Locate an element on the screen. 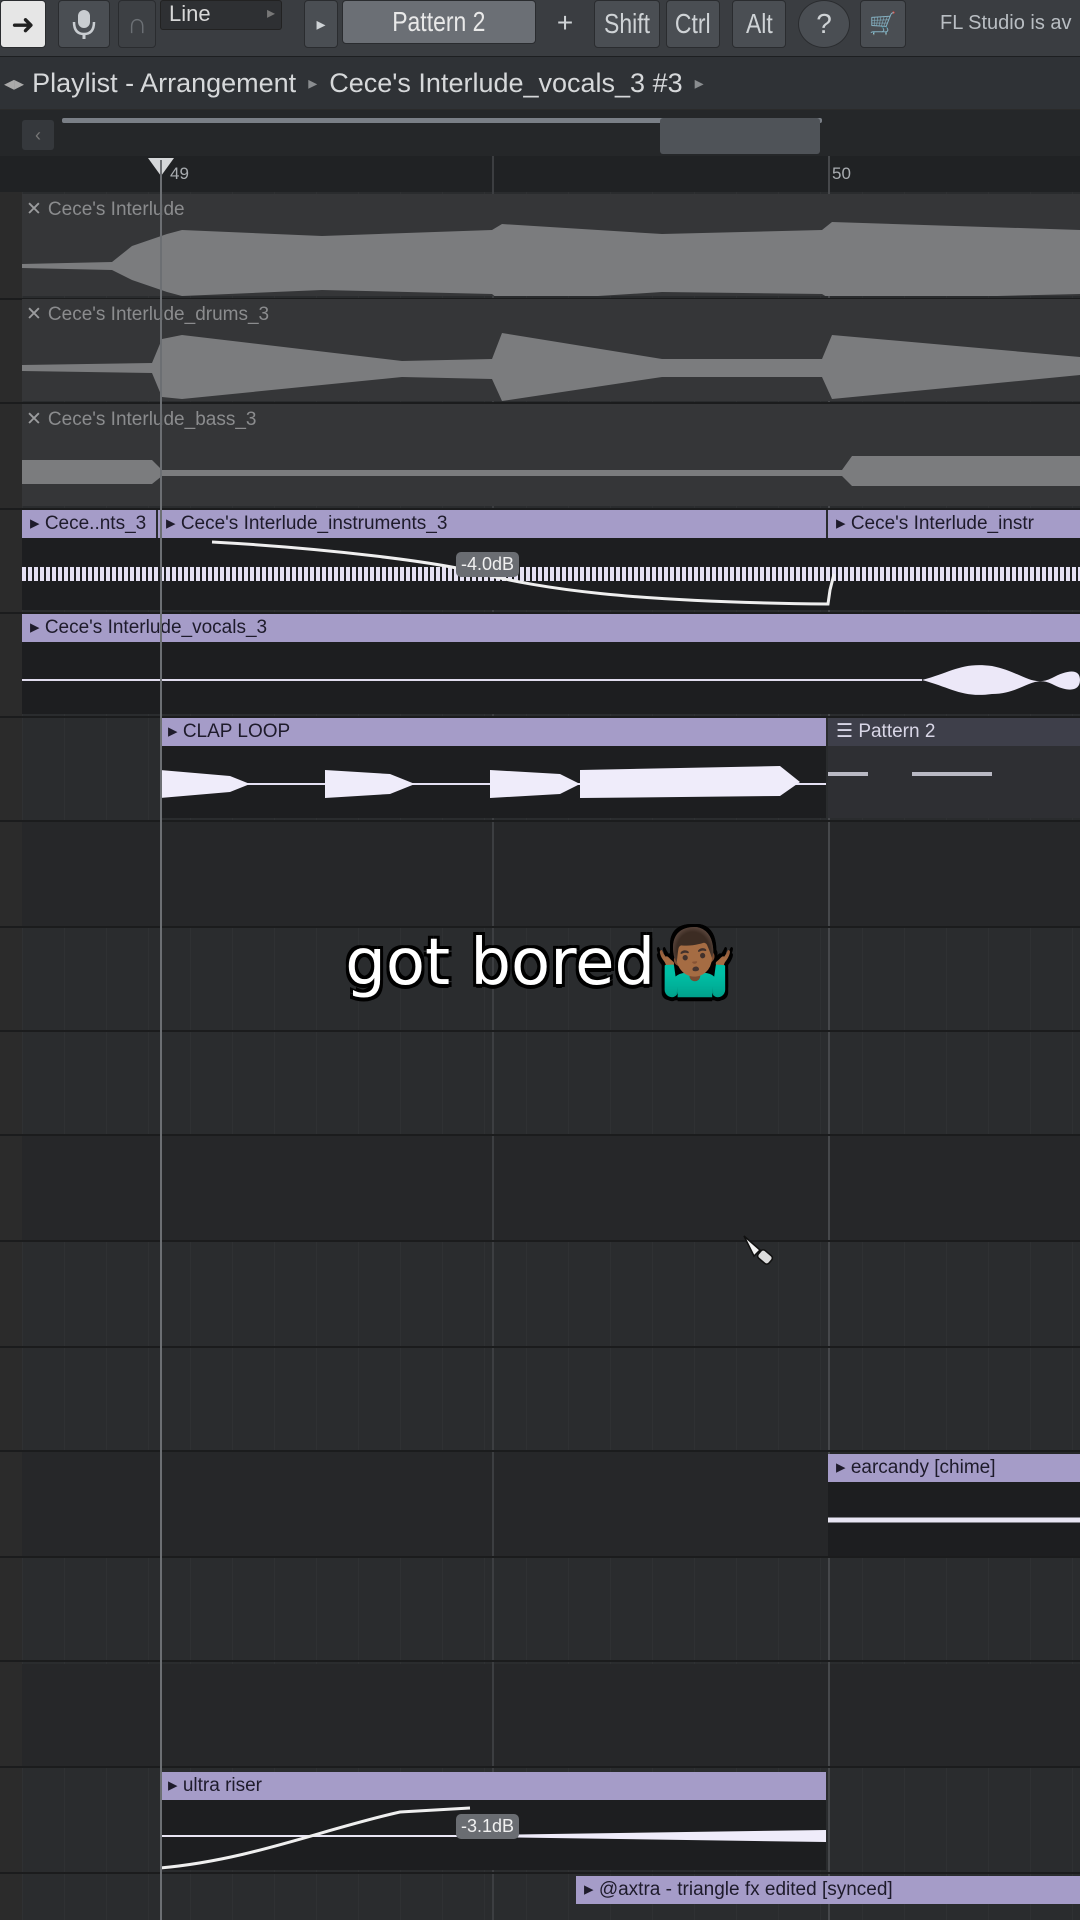  triangle-right-icon: ▸ is located at coordinates (270, 13).